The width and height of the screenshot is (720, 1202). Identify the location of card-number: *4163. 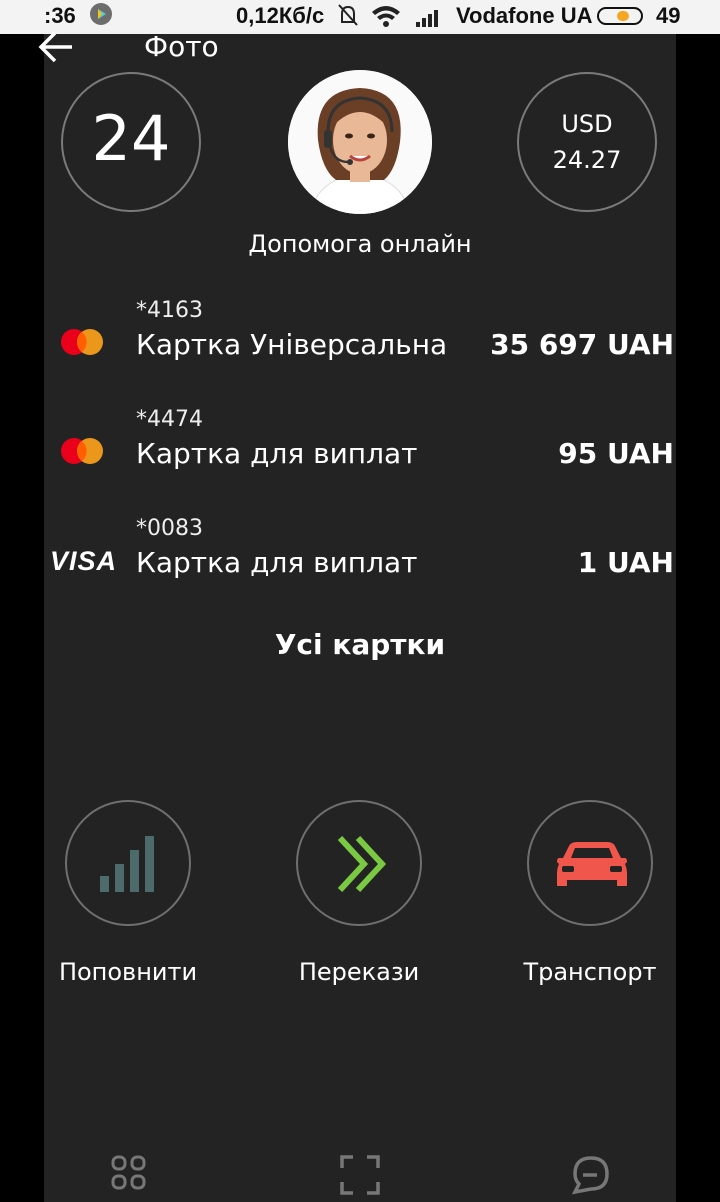
(169, 310).